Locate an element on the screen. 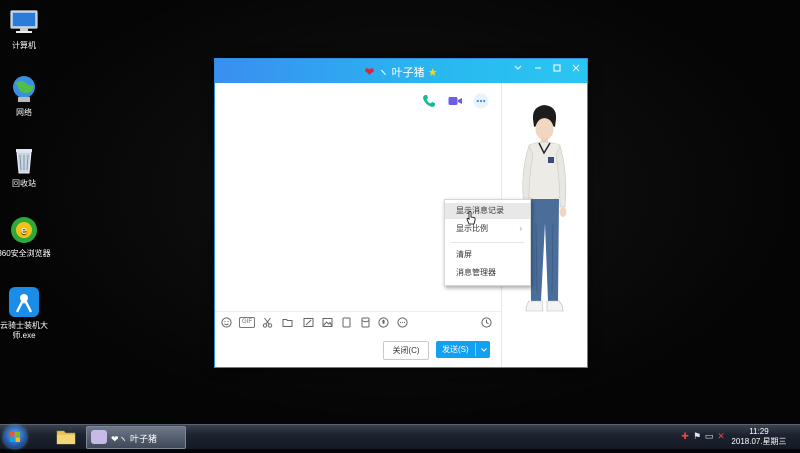 Image resolution: width=800 pixels, height=453 pixels. more-icon is located at coordinates (481, 101).